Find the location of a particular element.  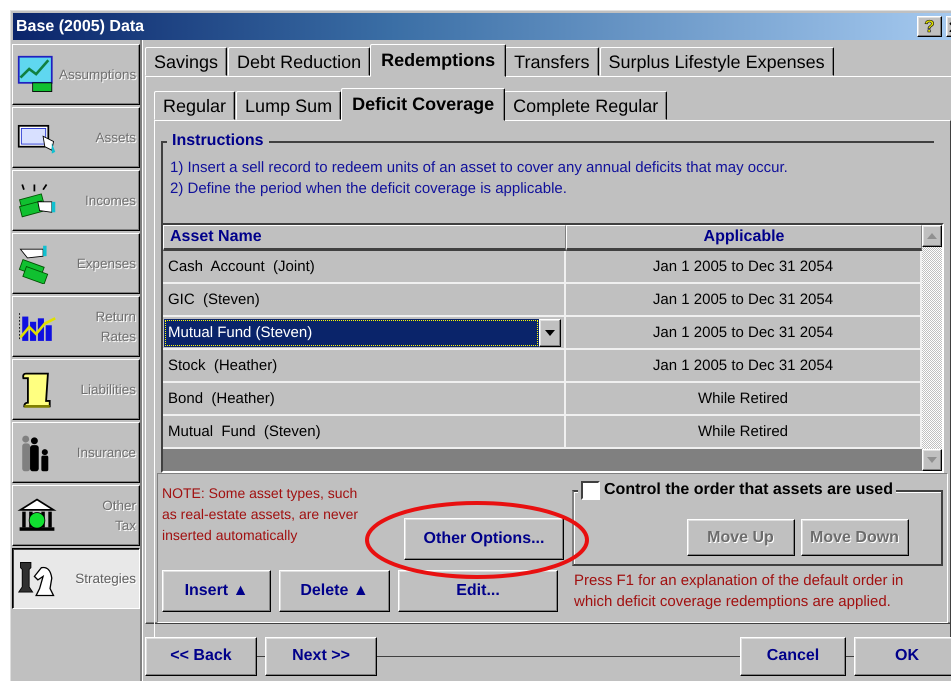

insert-button: Insert ▲ is located at coordinates (216, 591).